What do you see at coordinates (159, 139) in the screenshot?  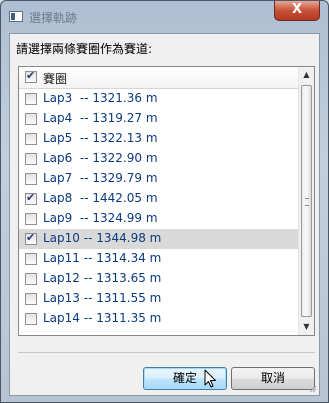 I see `list-item: Lap5 -- 1322.13 m` at bounding box center [159, 139].